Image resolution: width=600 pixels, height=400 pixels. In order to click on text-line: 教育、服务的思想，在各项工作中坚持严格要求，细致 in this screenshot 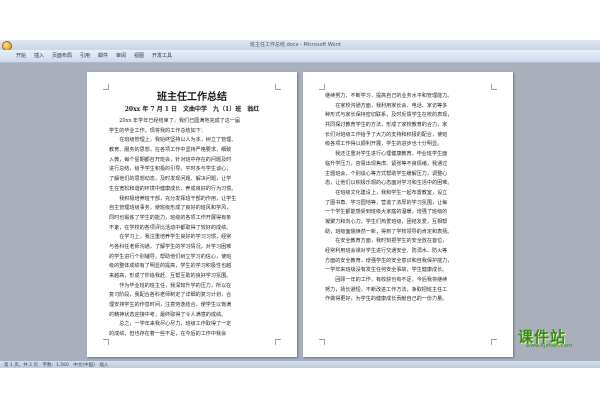, I will do `click(170, 150)`.